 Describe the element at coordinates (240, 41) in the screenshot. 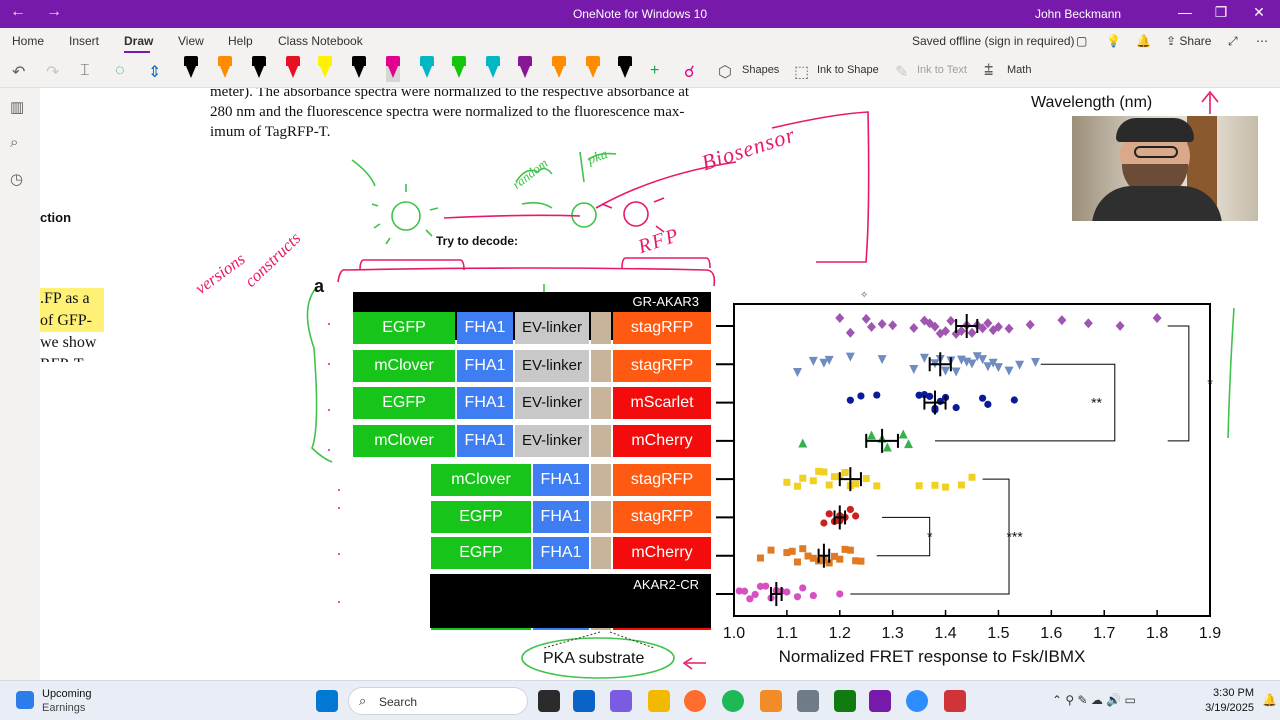

I see `tab-help: Help` at that location.